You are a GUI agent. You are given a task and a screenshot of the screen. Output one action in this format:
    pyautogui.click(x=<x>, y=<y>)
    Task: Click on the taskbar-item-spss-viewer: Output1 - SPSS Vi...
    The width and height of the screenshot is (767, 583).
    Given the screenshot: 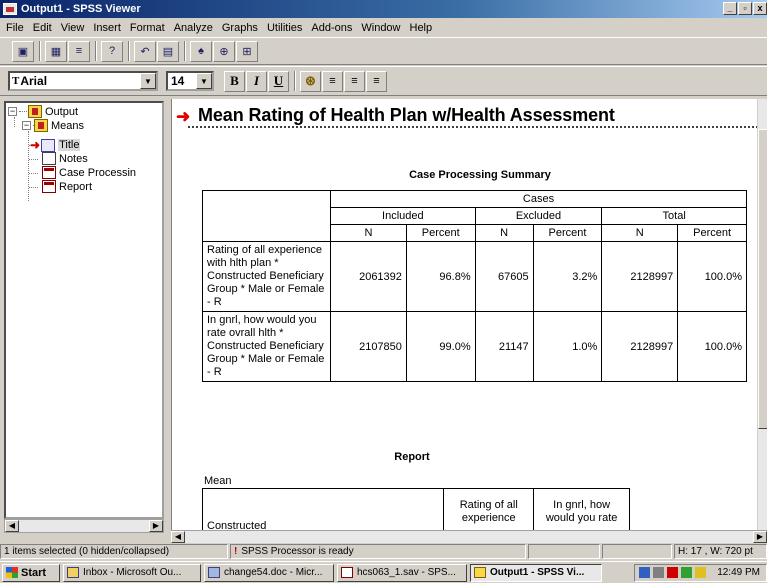 What is the action you would take?
    pyautogui.click(x=536, y=572)
    